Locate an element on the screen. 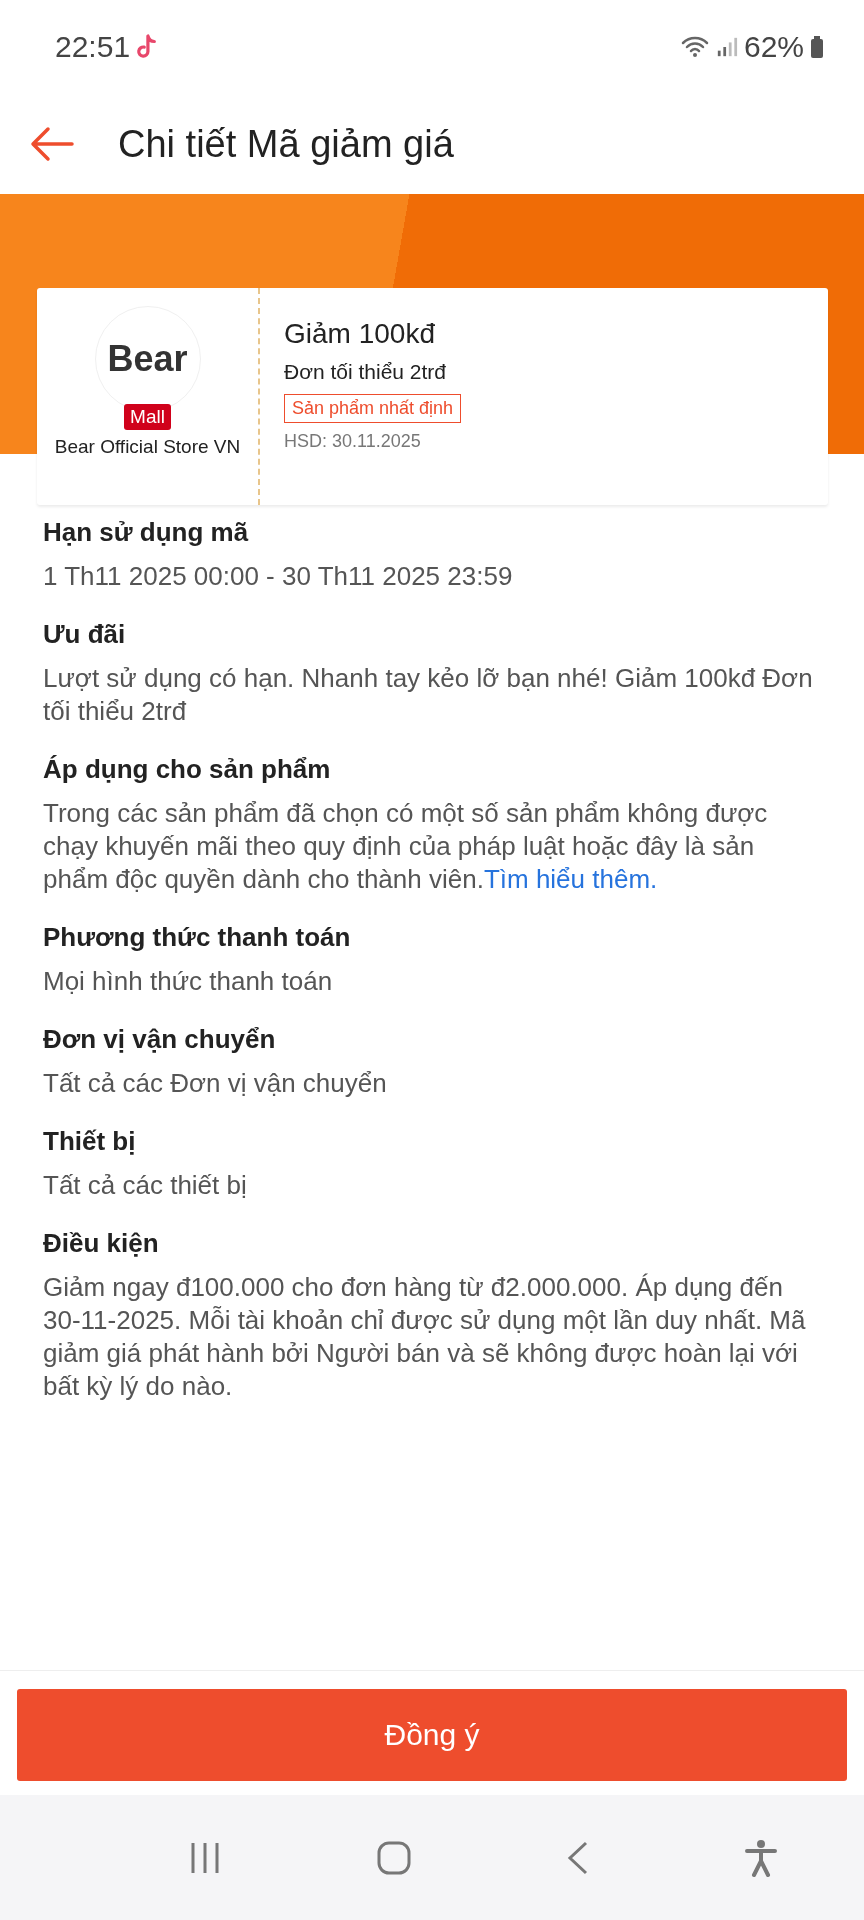  agree-button: Đồng ý is located at coordinates (432, 1735).